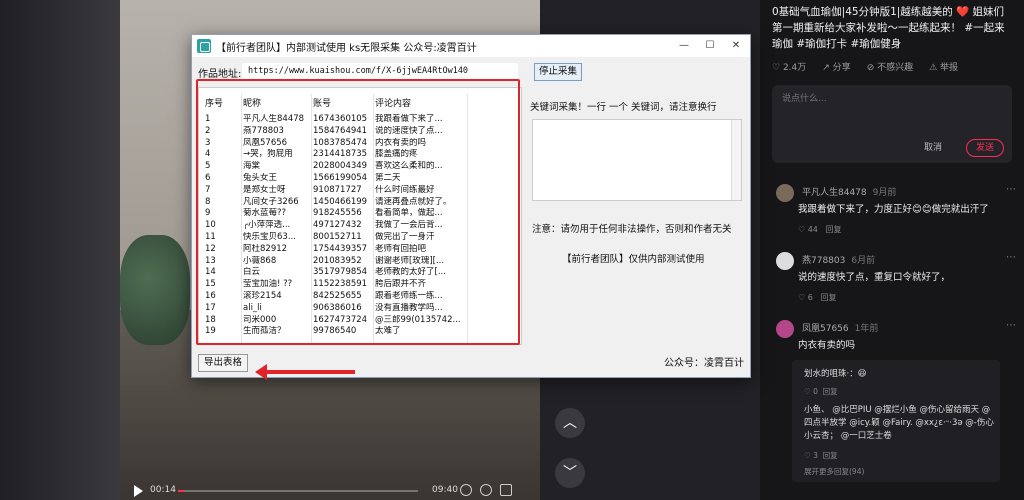  What do you see at coordinates (466, 490) in the screenshot?
I see `settings-icon` at bounding box center [466, 490].